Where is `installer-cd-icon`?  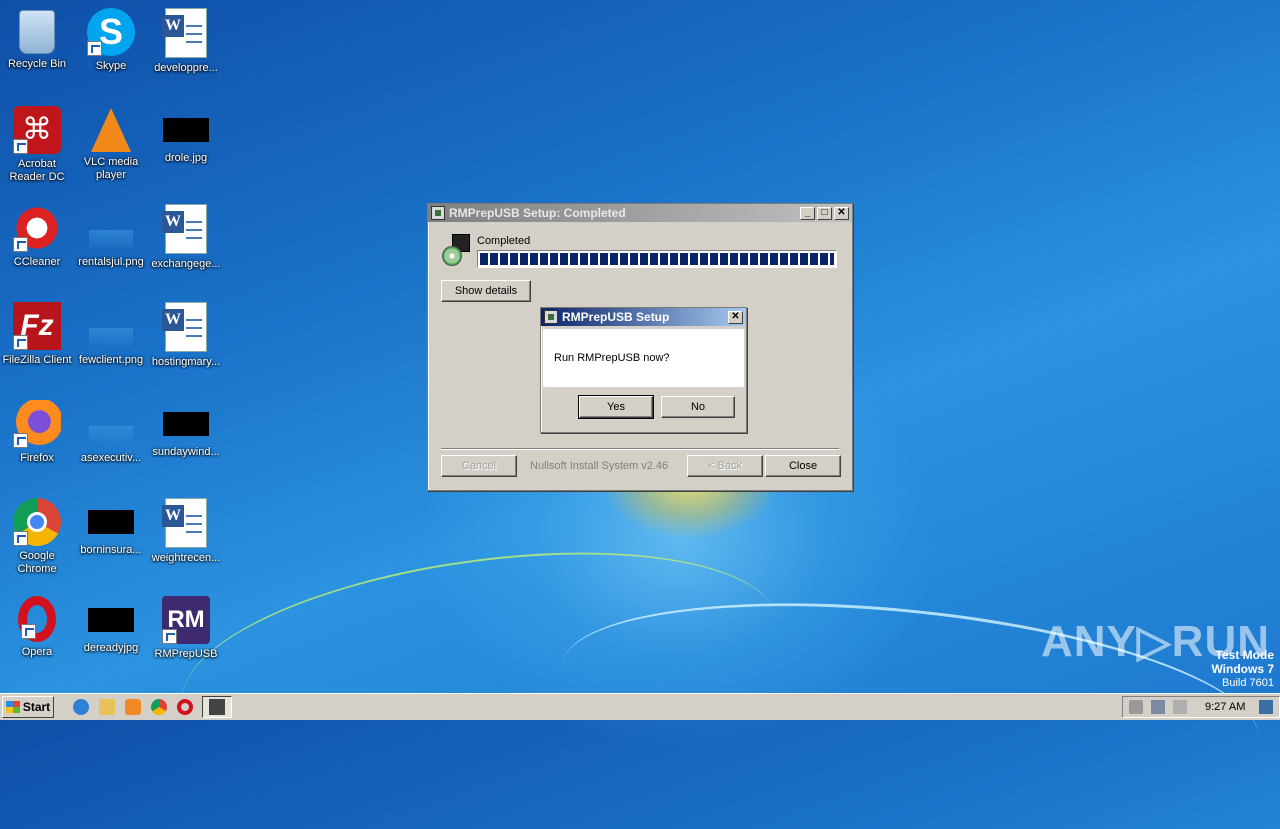
installer-cd-icon is located at coordinates (456, 250).